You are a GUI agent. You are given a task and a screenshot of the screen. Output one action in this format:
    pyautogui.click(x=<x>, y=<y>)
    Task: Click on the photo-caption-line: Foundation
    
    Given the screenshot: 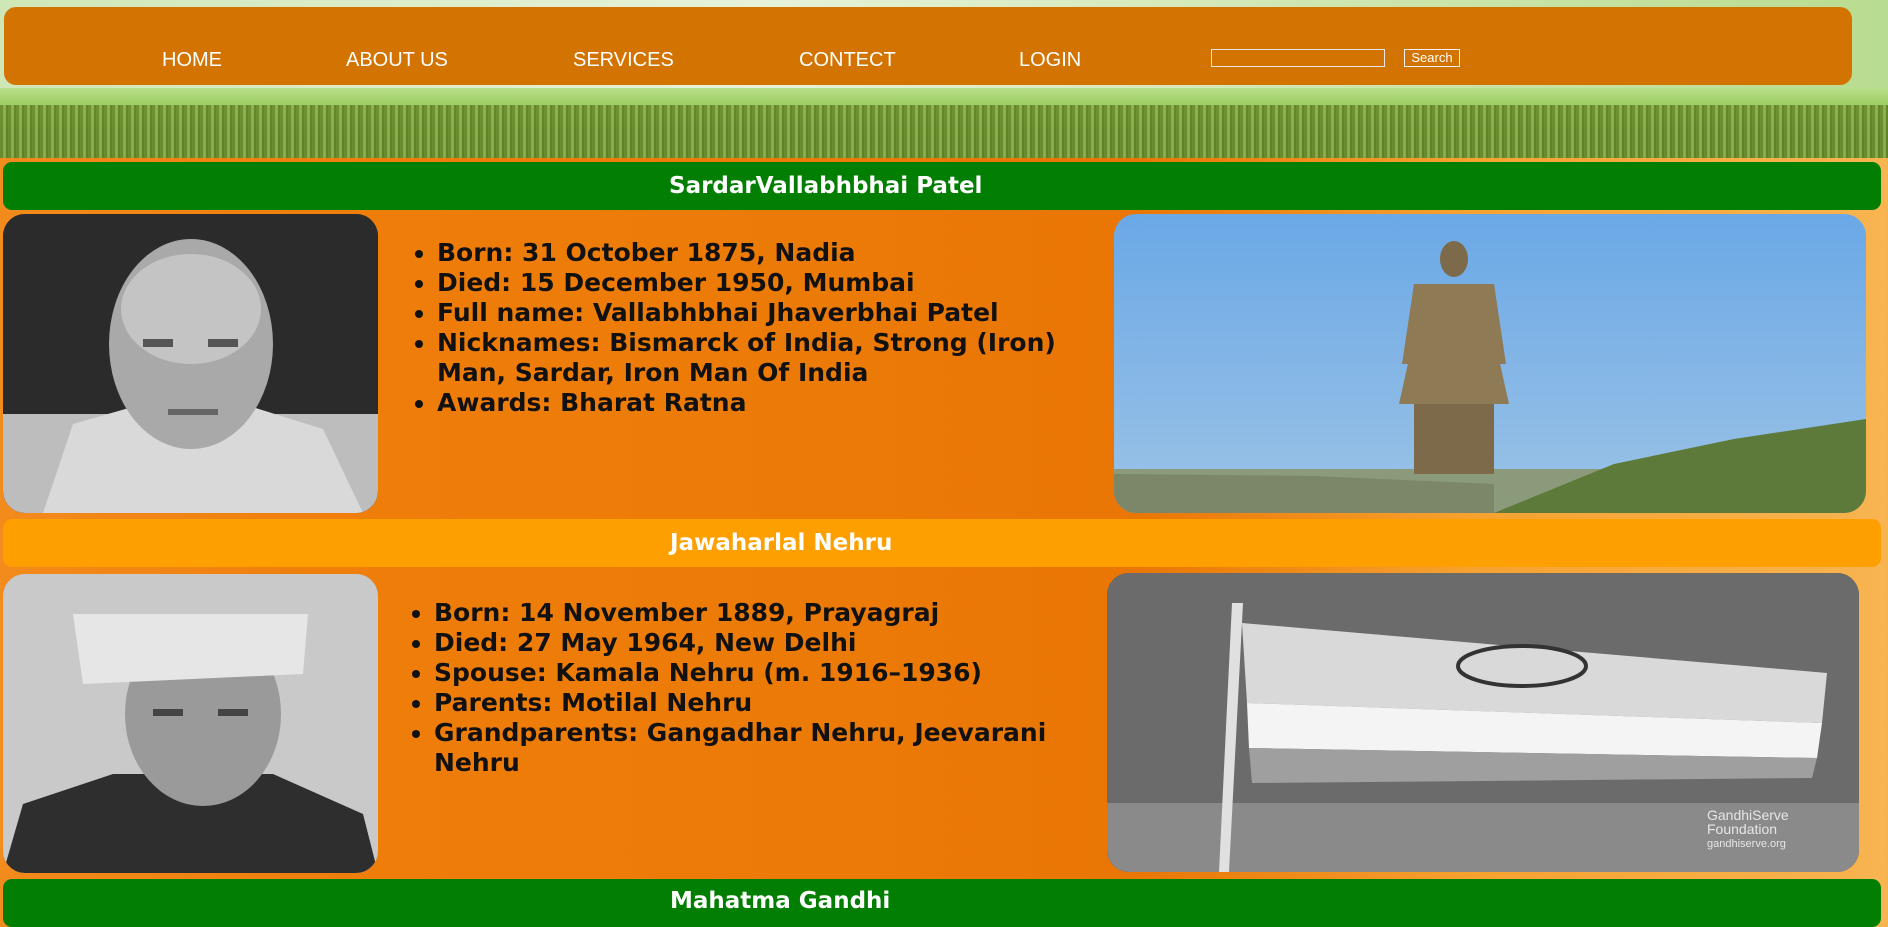 What is the action you would take?
    pyautogui.click(x=1742, y=829)
    